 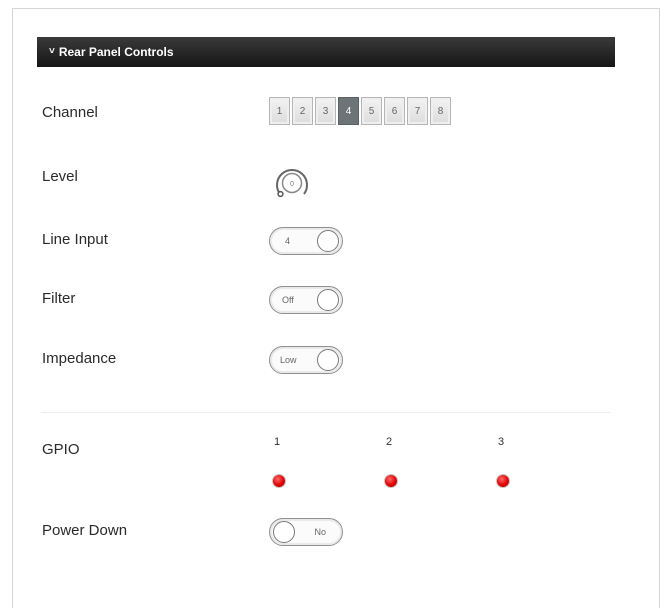 I want to click on channel-button-4: 4, so click(x=348, y=111).